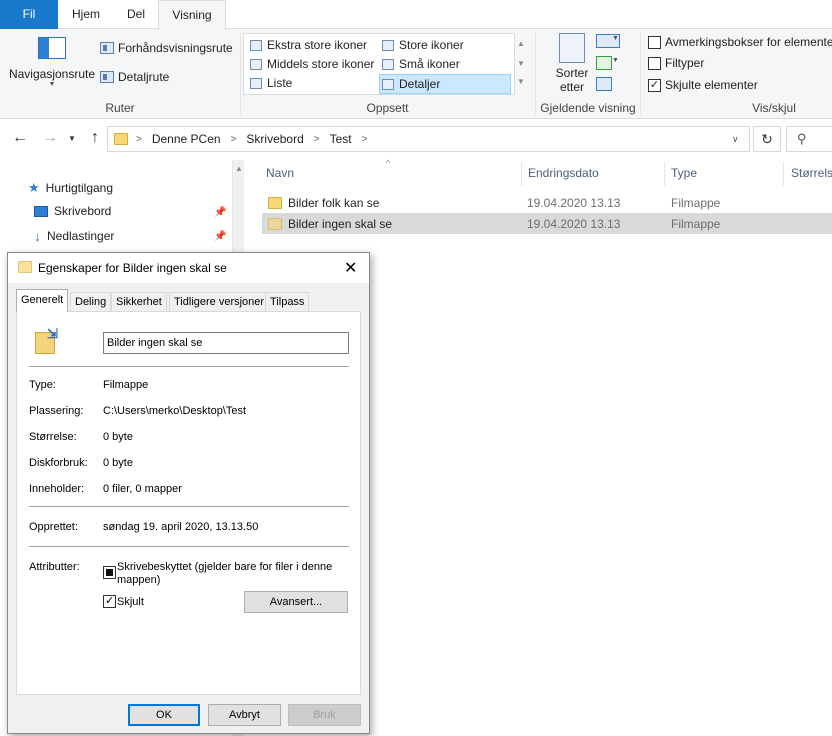 The width and height of the screenshot is (832, 736). Describe the element at coordinates (711, 85) in the screenshot. I see `hidden-items-label: Skjulte elementer` at that location.